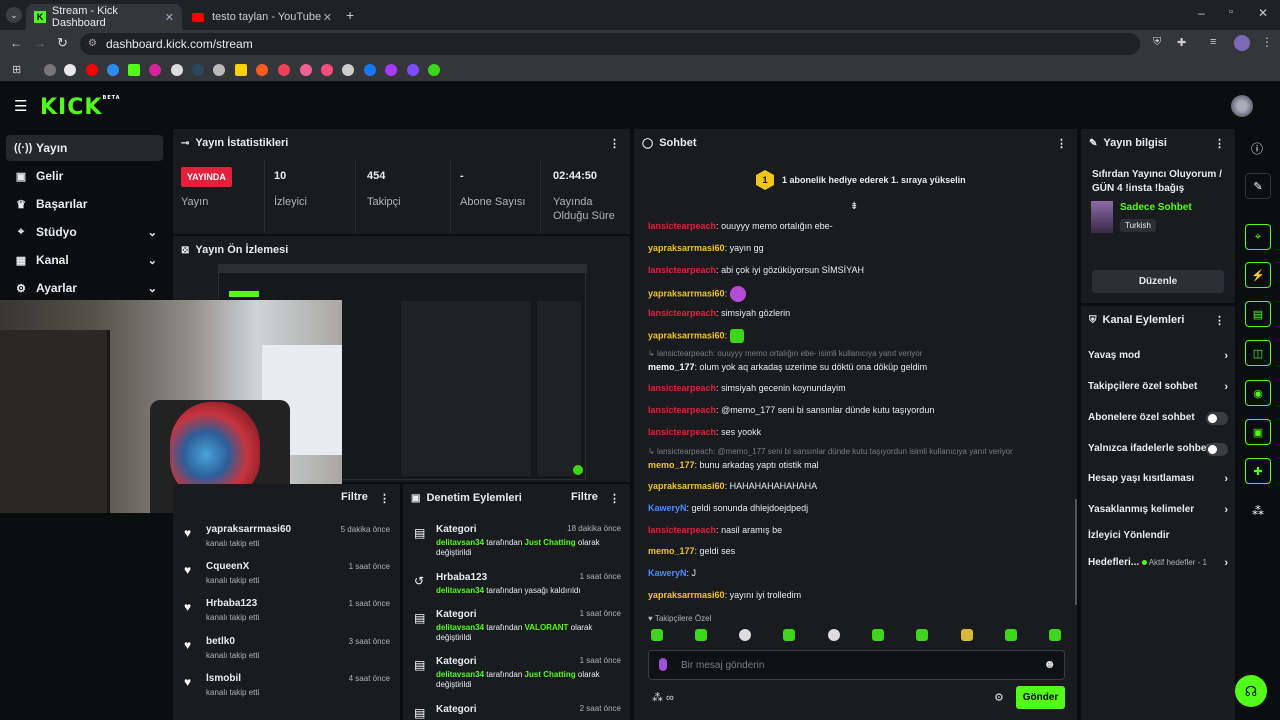  I want to click on browser-menu-icon: ⋮, so click(1267, 42).